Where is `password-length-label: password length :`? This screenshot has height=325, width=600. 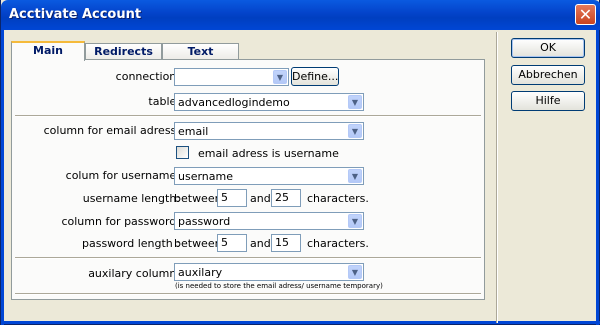 password-length-label: password length : is located at coordinates (131, 243).